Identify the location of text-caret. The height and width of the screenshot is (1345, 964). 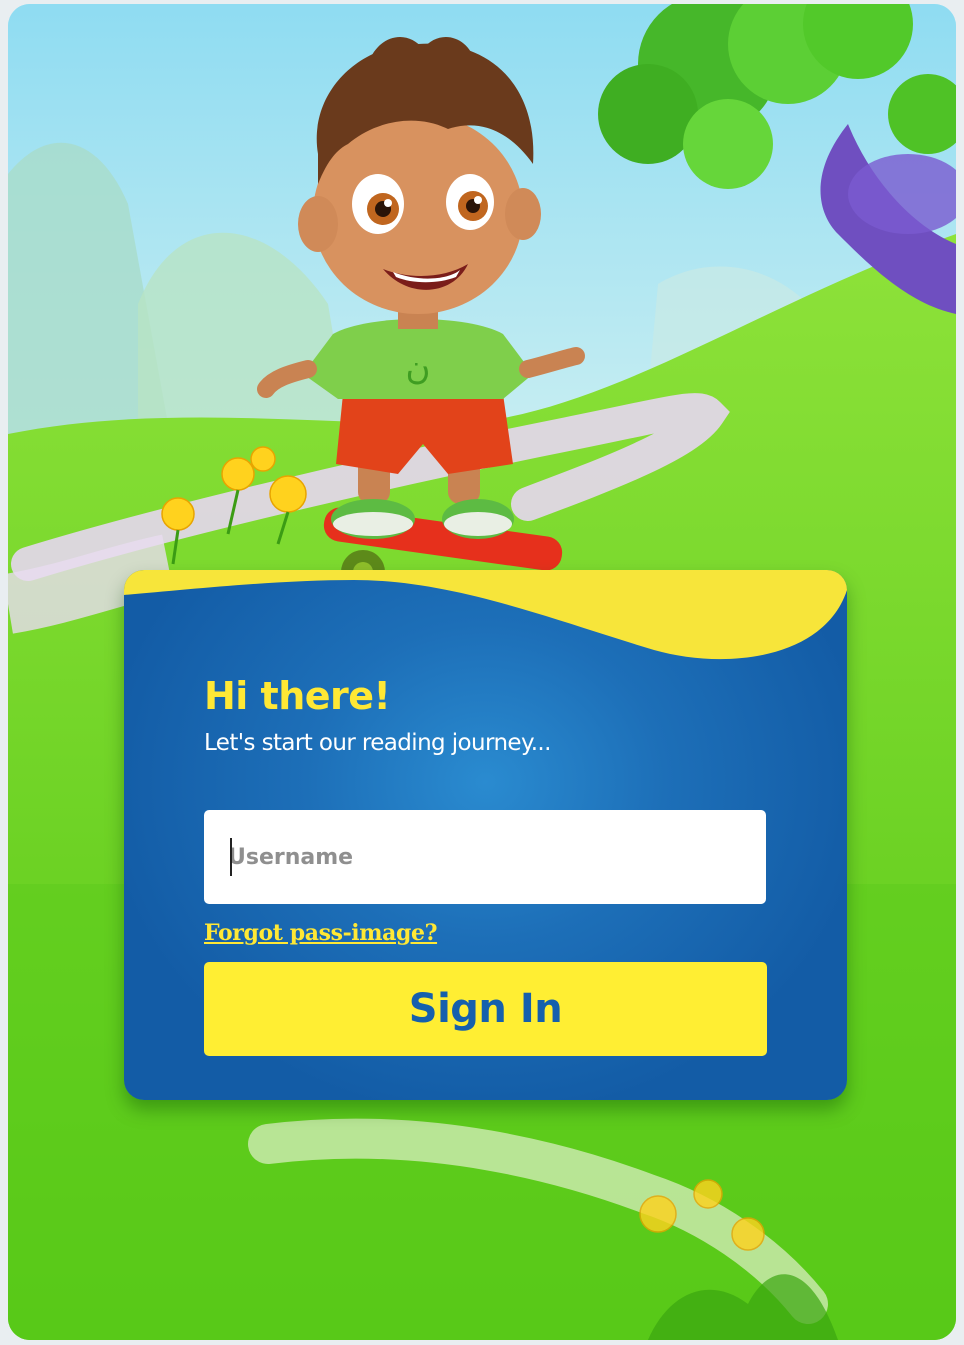
(231, 857).